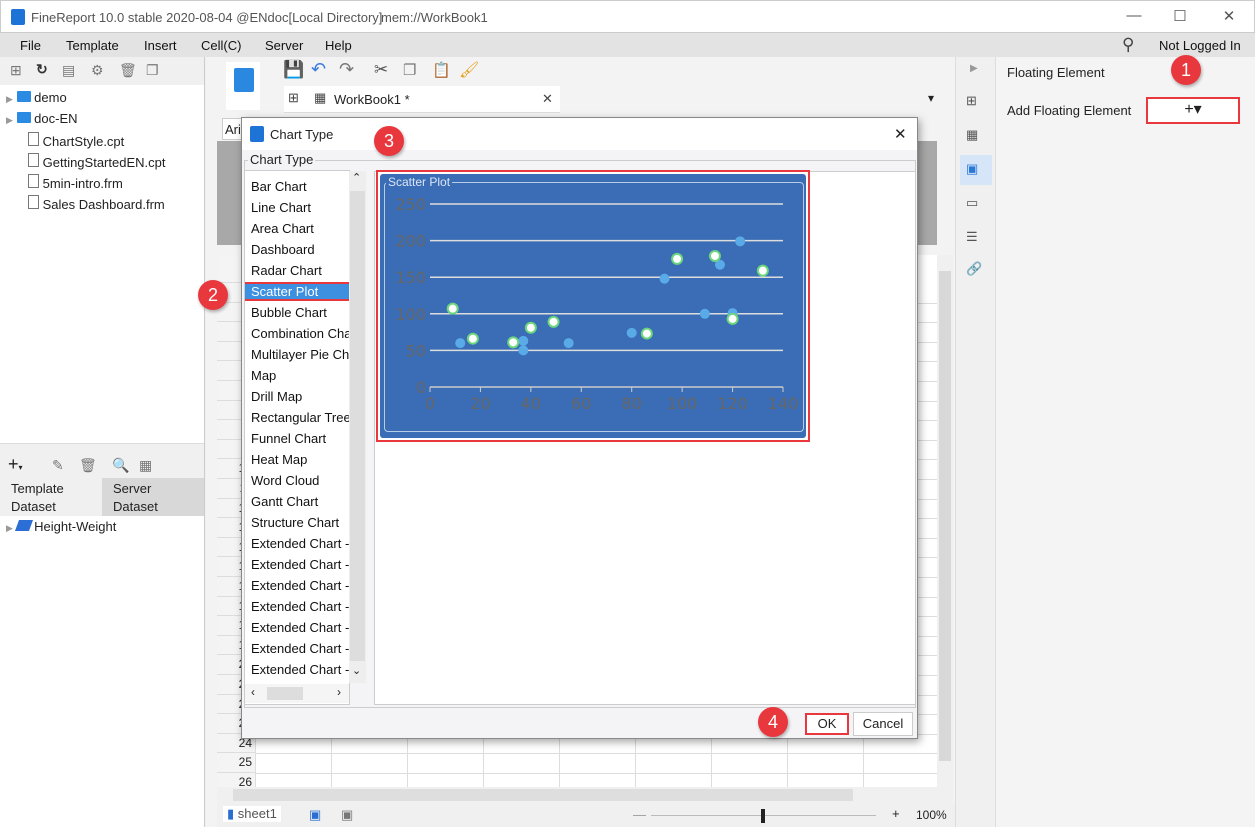  Describe the element at coordinates (284, 45) in the screenshot. I see `menu-server: Server` at that location.